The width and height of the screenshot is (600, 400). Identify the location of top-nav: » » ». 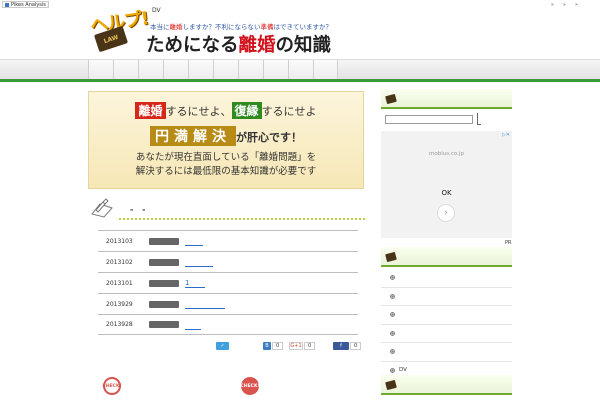
(564, 5).